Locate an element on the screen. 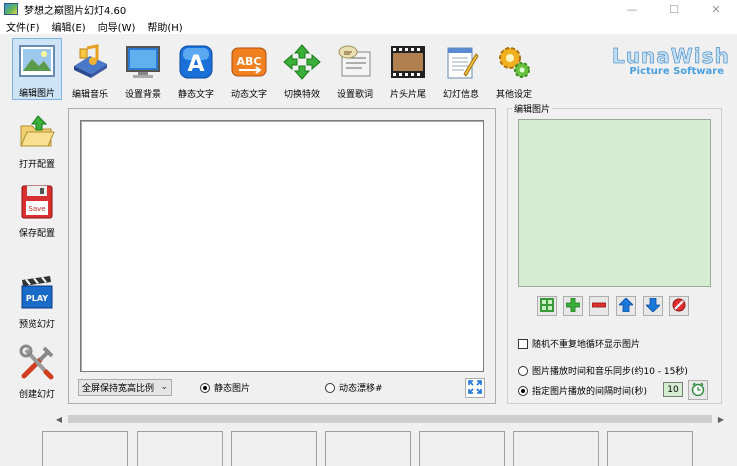  scrollbar-thumb is located at coordinates (390, 419).